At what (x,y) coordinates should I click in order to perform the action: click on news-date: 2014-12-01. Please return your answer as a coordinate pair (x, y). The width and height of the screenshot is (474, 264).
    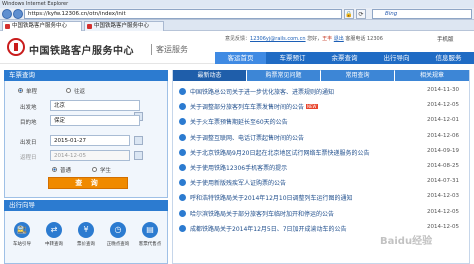
    Looking at the image, I should click on (443, 120).